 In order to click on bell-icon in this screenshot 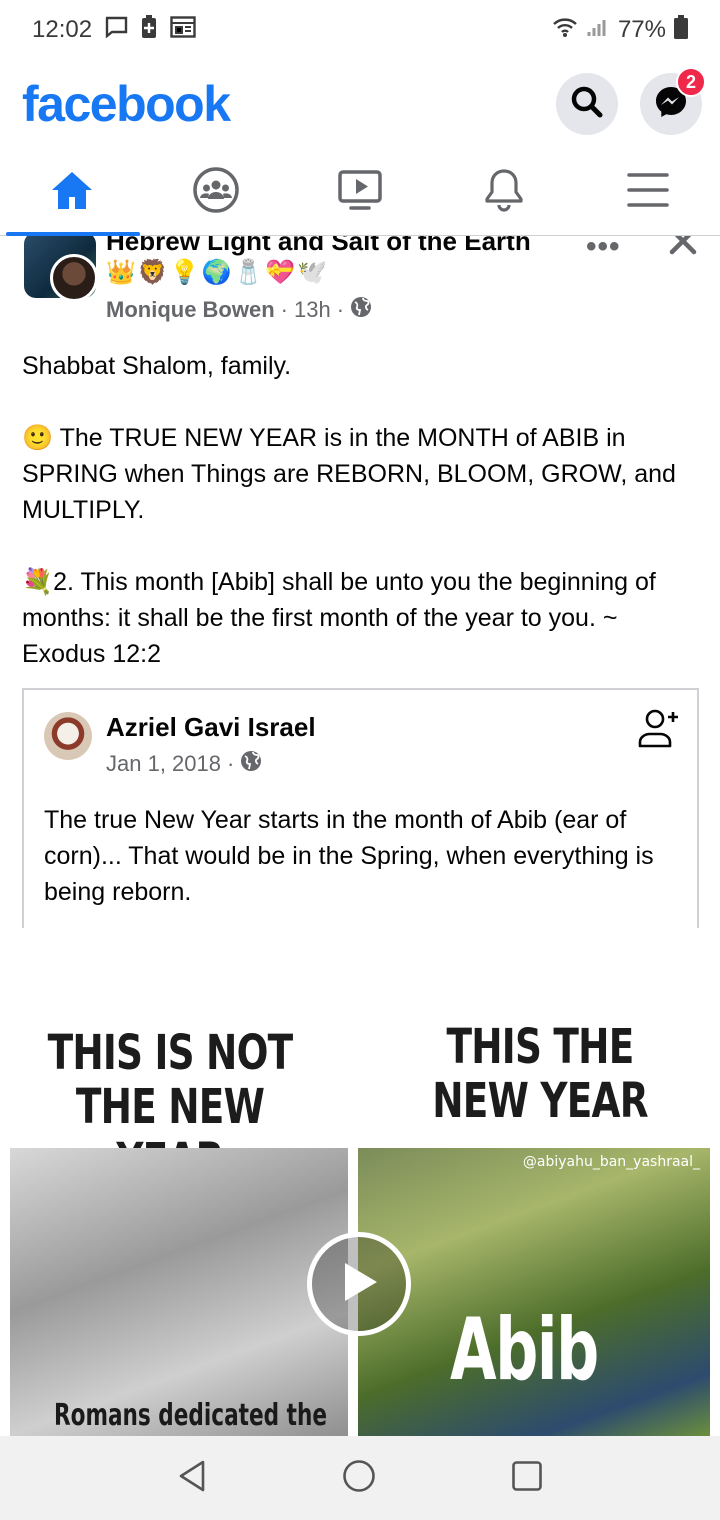, I will do `click(504, 192)`.